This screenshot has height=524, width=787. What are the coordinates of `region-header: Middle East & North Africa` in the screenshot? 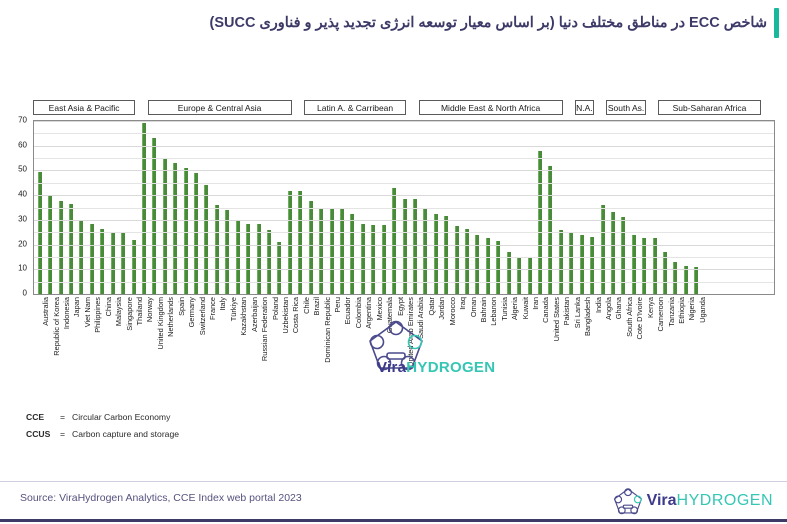 It's located at (490, 107).